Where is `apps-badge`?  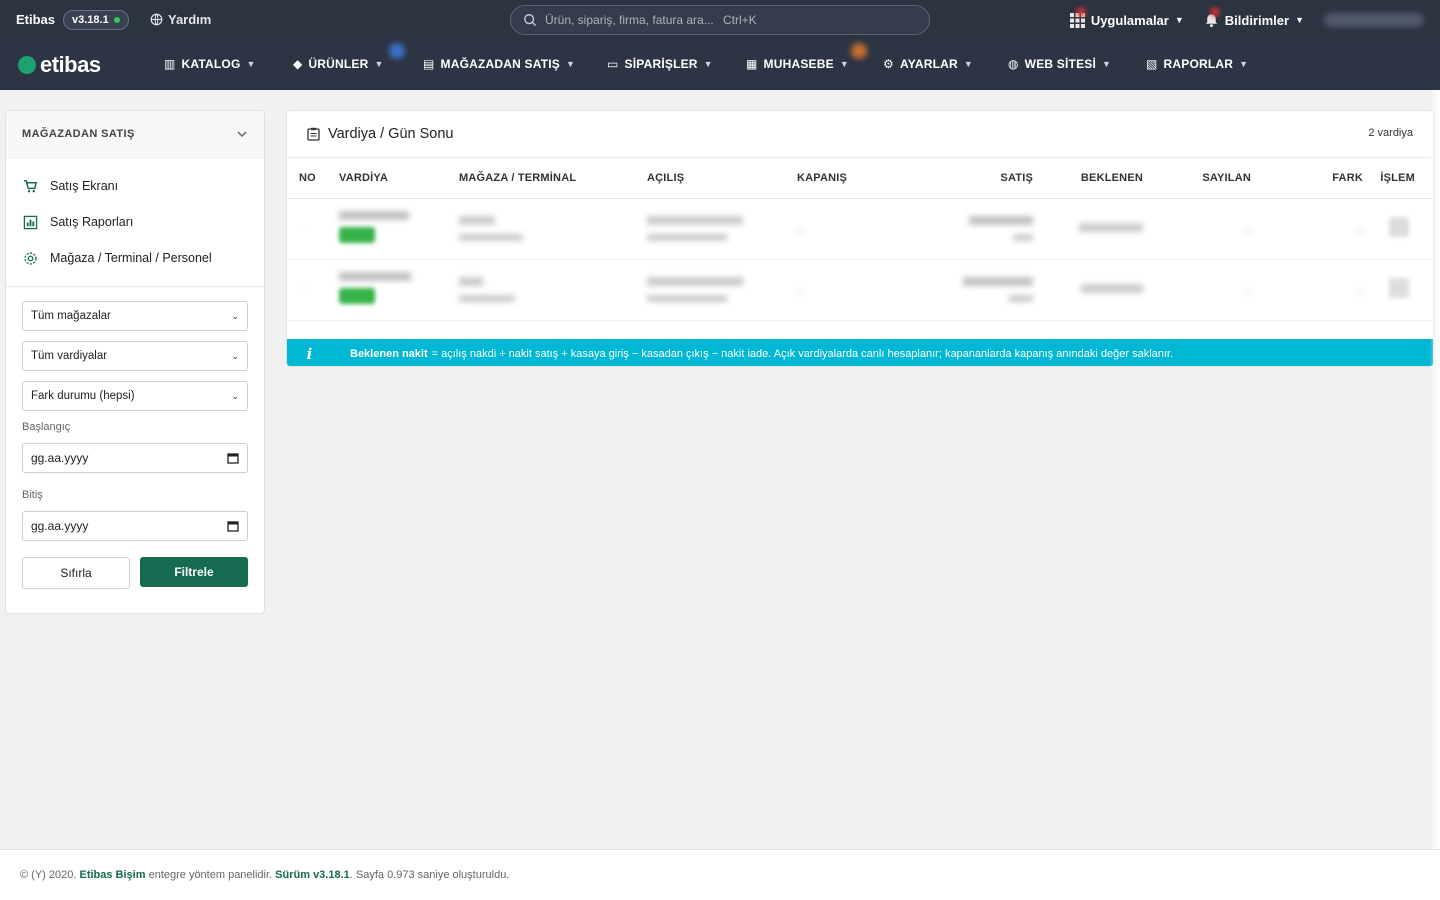
apps-badge is located at coordinates (1080, 11).